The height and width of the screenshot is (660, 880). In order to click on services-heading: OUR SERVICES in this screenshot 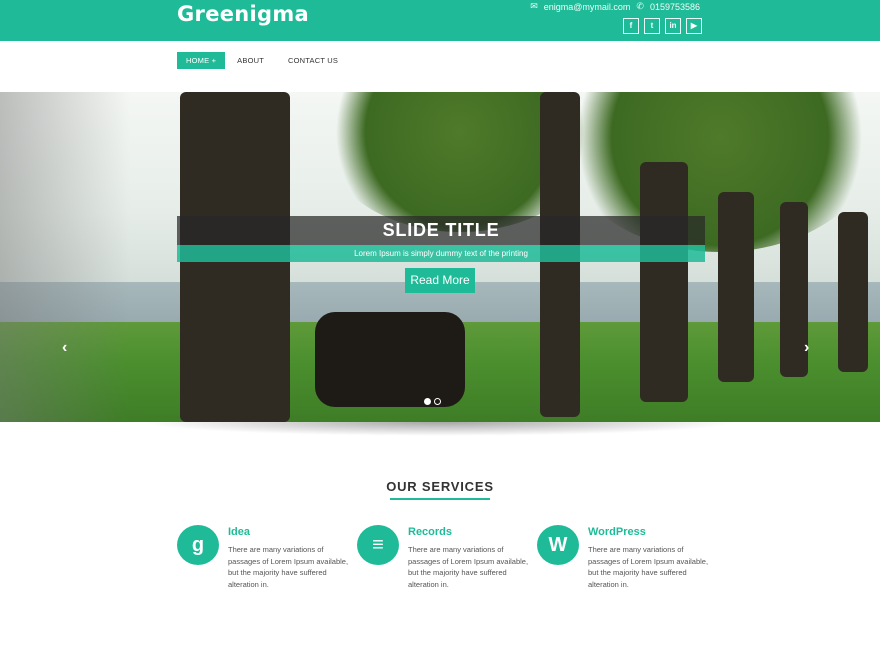, I will do `click(440, 486)`.